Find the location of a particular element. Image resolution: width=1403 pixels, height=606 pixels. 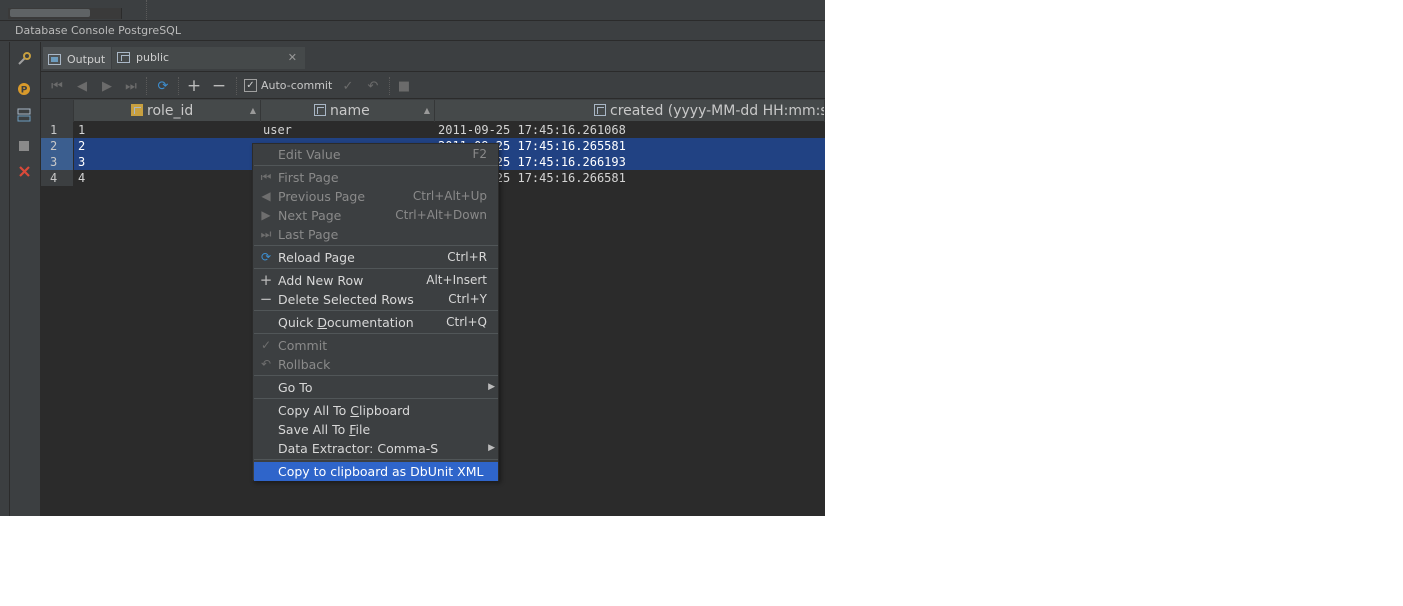

menu-item-quick-documentation: Quick Documentation Ctrl+Q is located at coordinates (376, 322).